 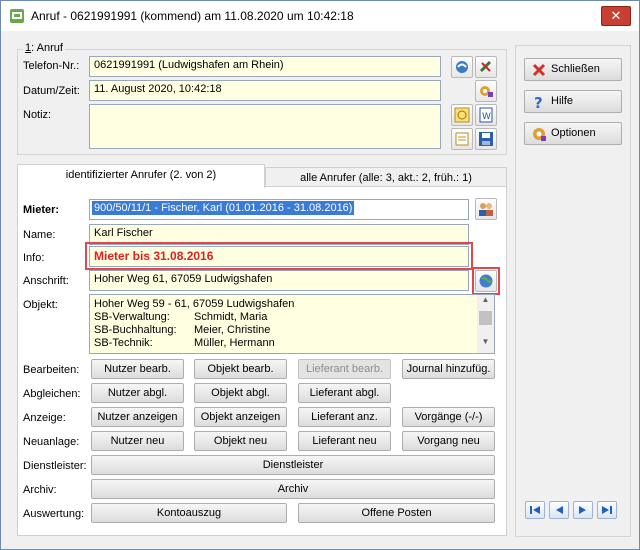 I want to click on window-close-button: ✕, so click(x=616, y=16).